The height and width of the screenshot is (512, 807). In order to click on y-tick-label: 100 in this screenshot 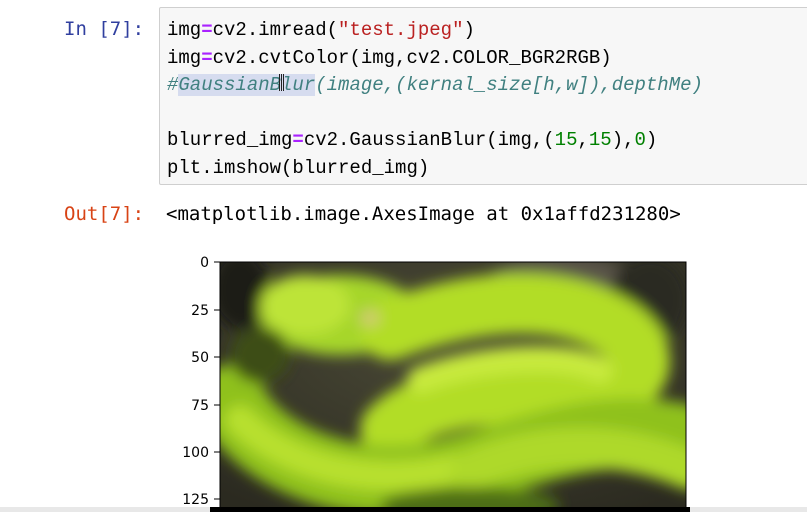, I will do `click(195, 453)`.